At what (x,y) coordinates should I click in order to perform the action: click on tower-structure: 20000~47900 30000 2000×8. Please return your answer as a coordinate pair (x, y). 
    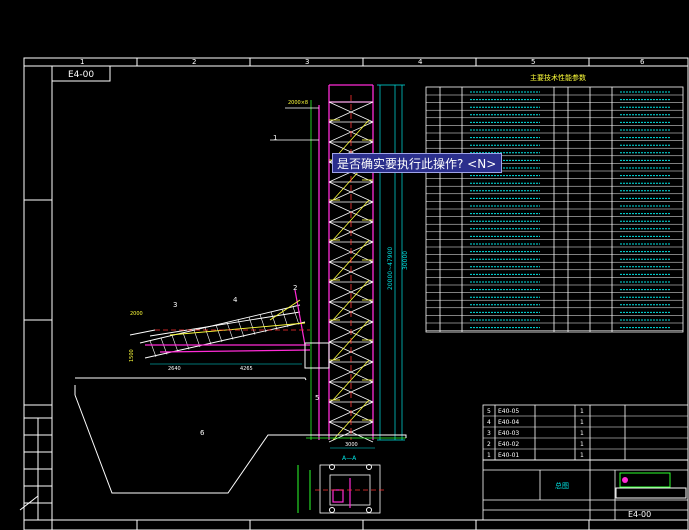
    Looking at the image, I should click on (339, 263).